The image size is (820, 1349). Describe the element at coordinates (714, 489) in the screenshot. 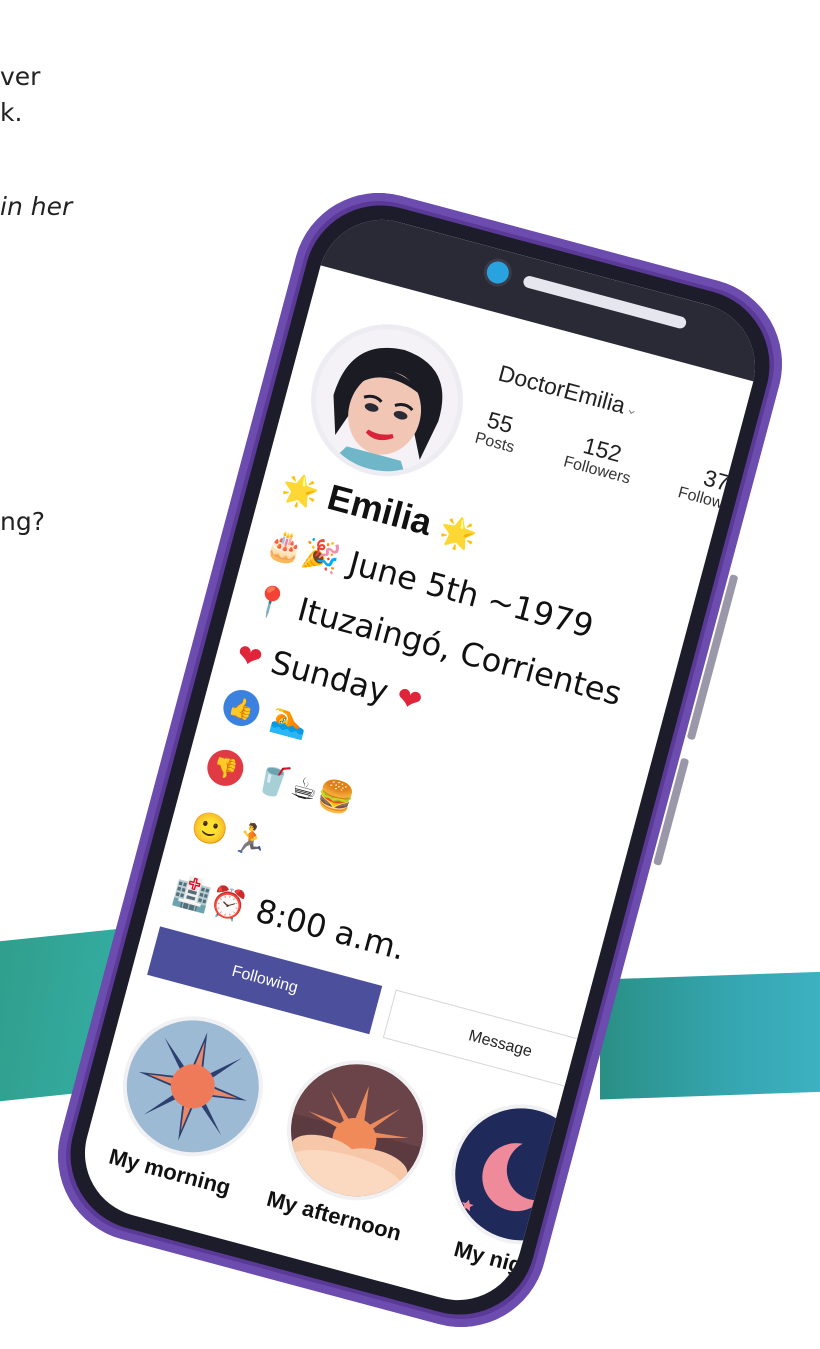

I see `following-stat: 37 Following` at that location.